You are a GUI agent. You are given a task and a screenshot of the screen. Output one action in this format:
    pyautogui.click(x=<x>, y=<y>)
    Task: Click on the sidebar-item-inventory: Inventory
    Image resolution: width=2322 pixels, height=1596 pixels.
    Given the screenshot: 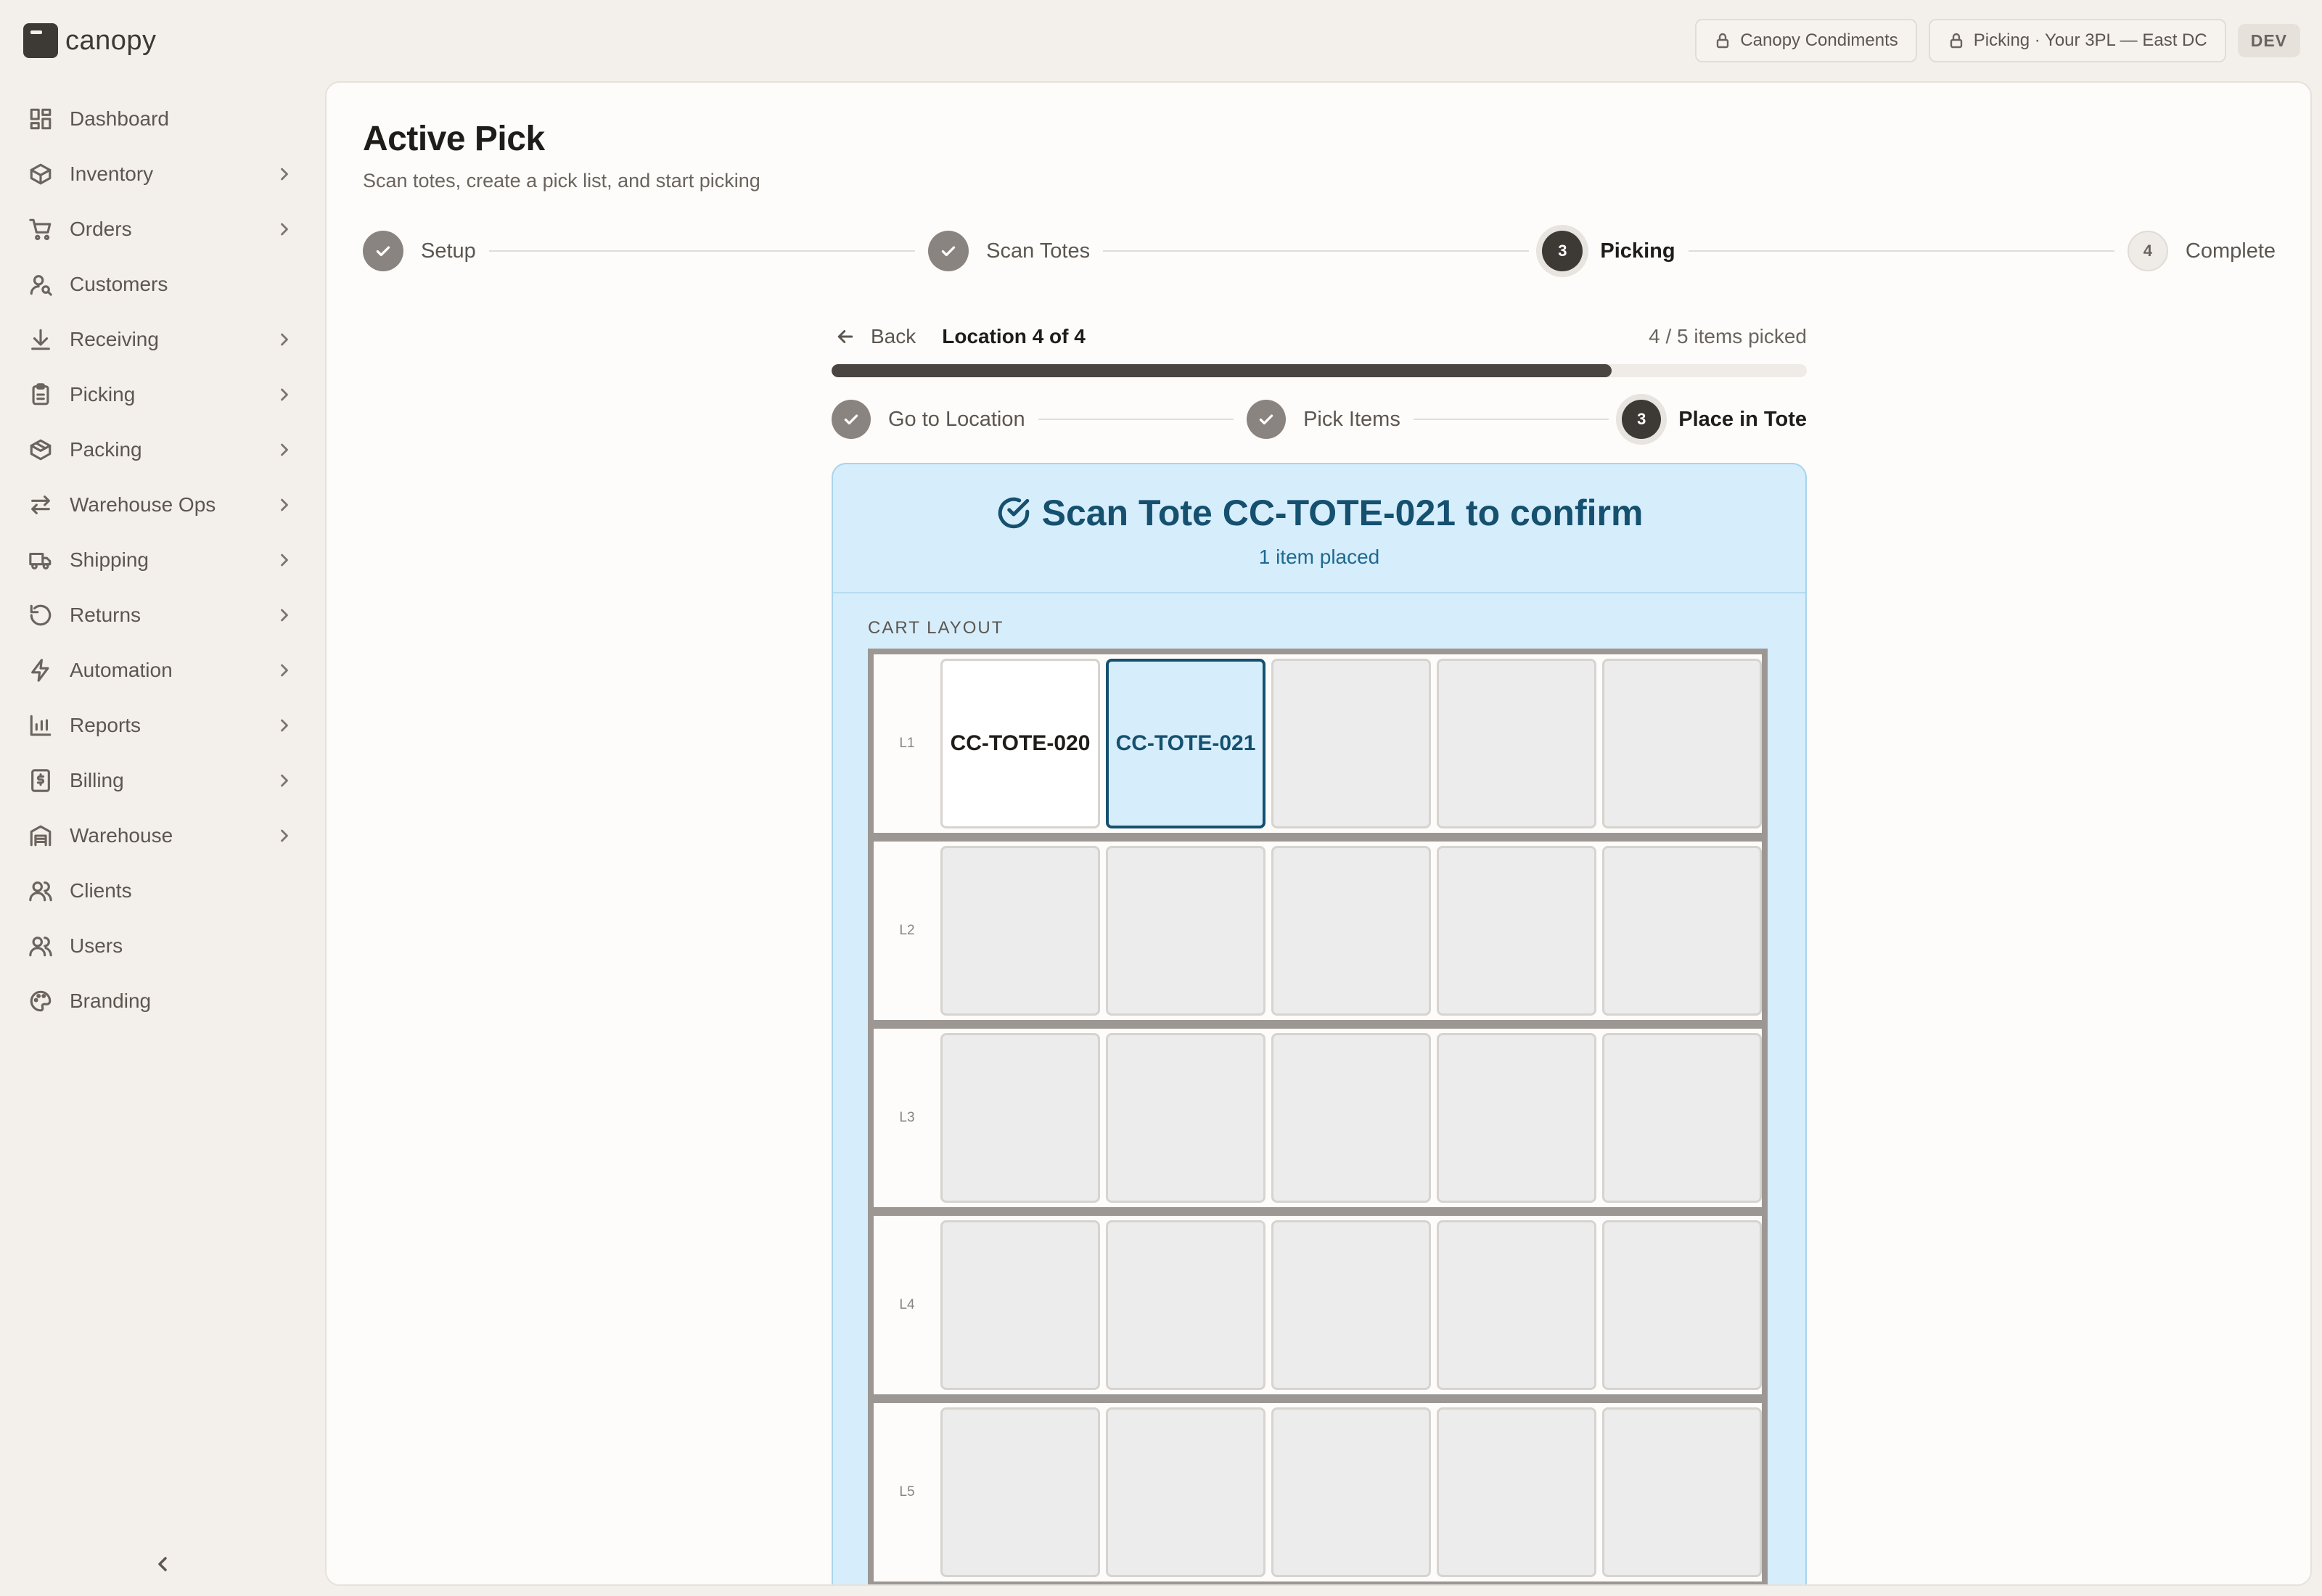 What is the action you would take?
    pyautogui.click(x=159, y=174)
    